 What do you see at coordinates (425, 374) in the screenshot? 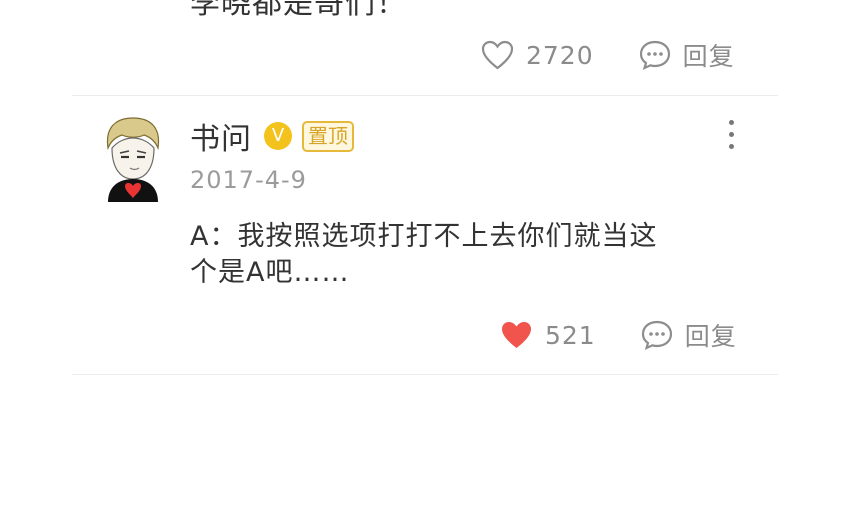
I see `divider-bottom` at bounding box center [425, 374].